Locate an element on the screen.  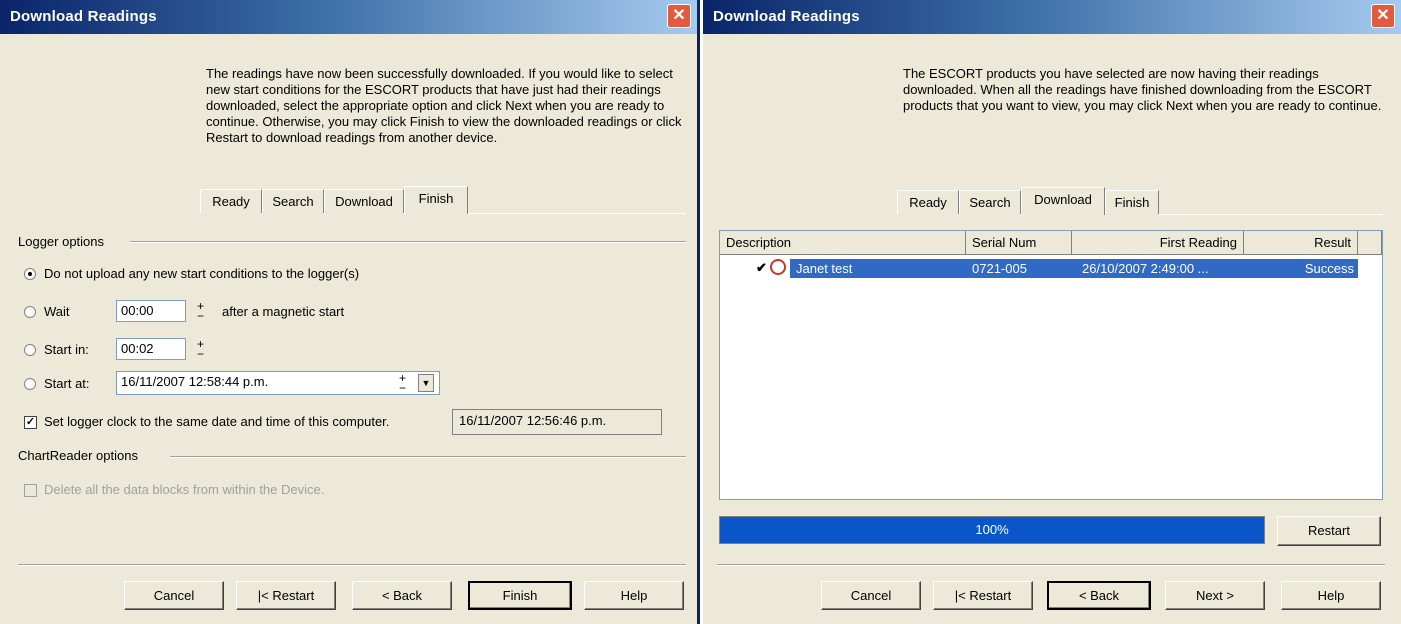
row-result: Success is located at coordinates (1329, 268).